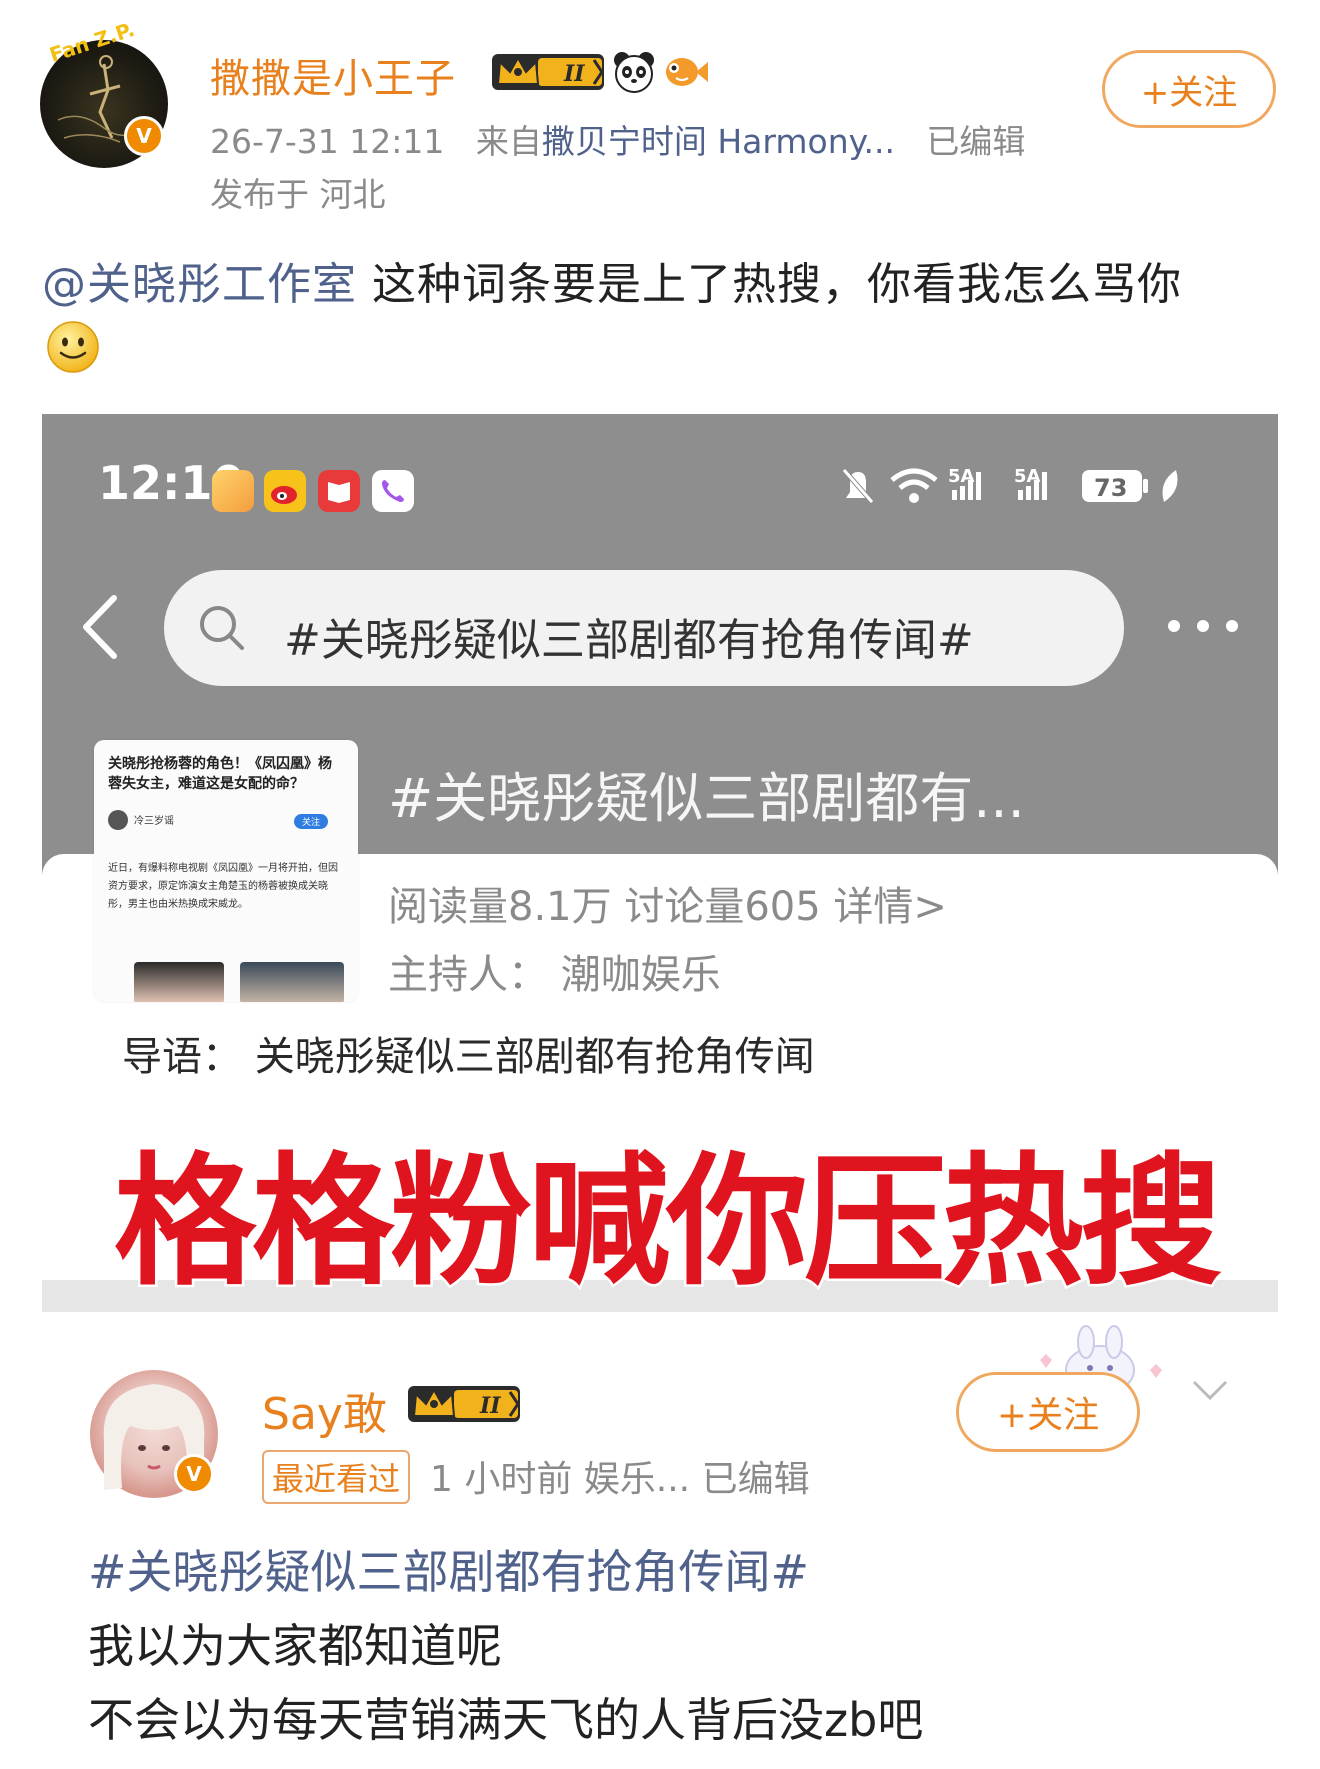 The width and height of the screenshot is (1320, 1769). I want to click on eco-leaf-icon, so click(1170, 486).